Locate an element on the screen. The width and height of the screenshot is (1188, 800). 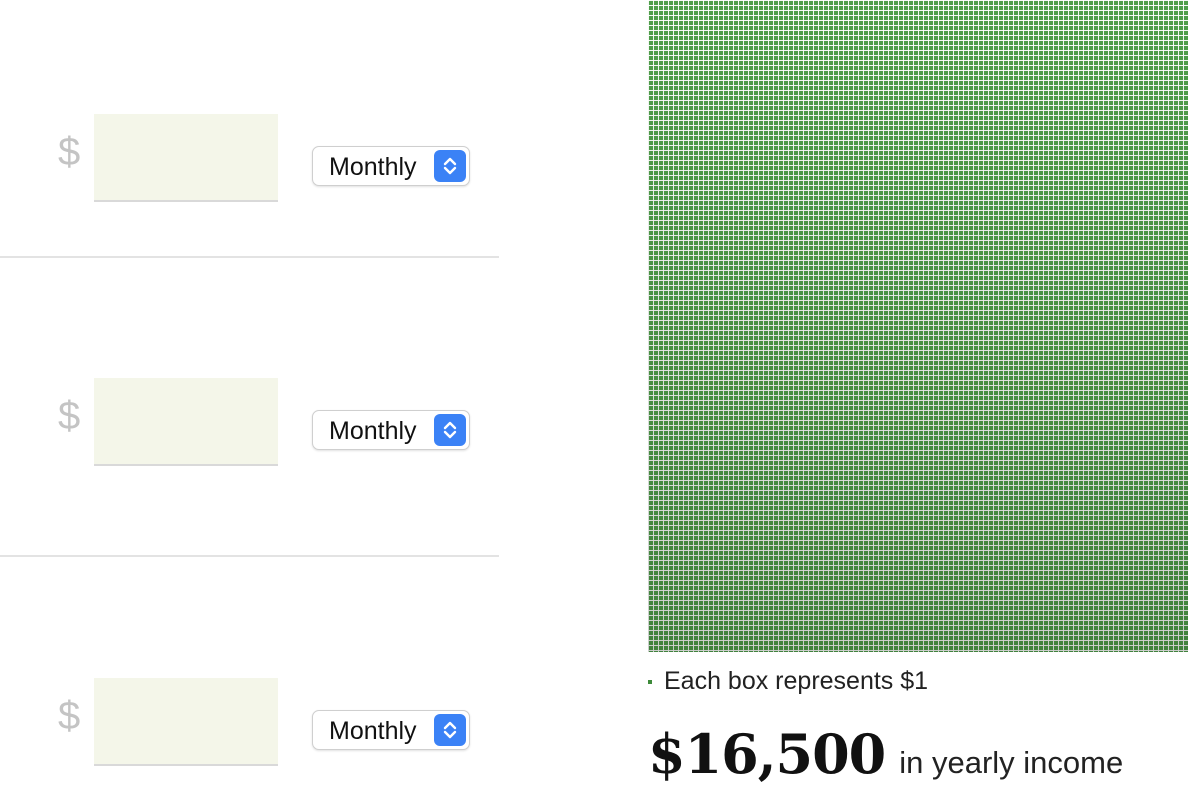
yearly-income-total: $16,500 is located at coordinates (767, 754).